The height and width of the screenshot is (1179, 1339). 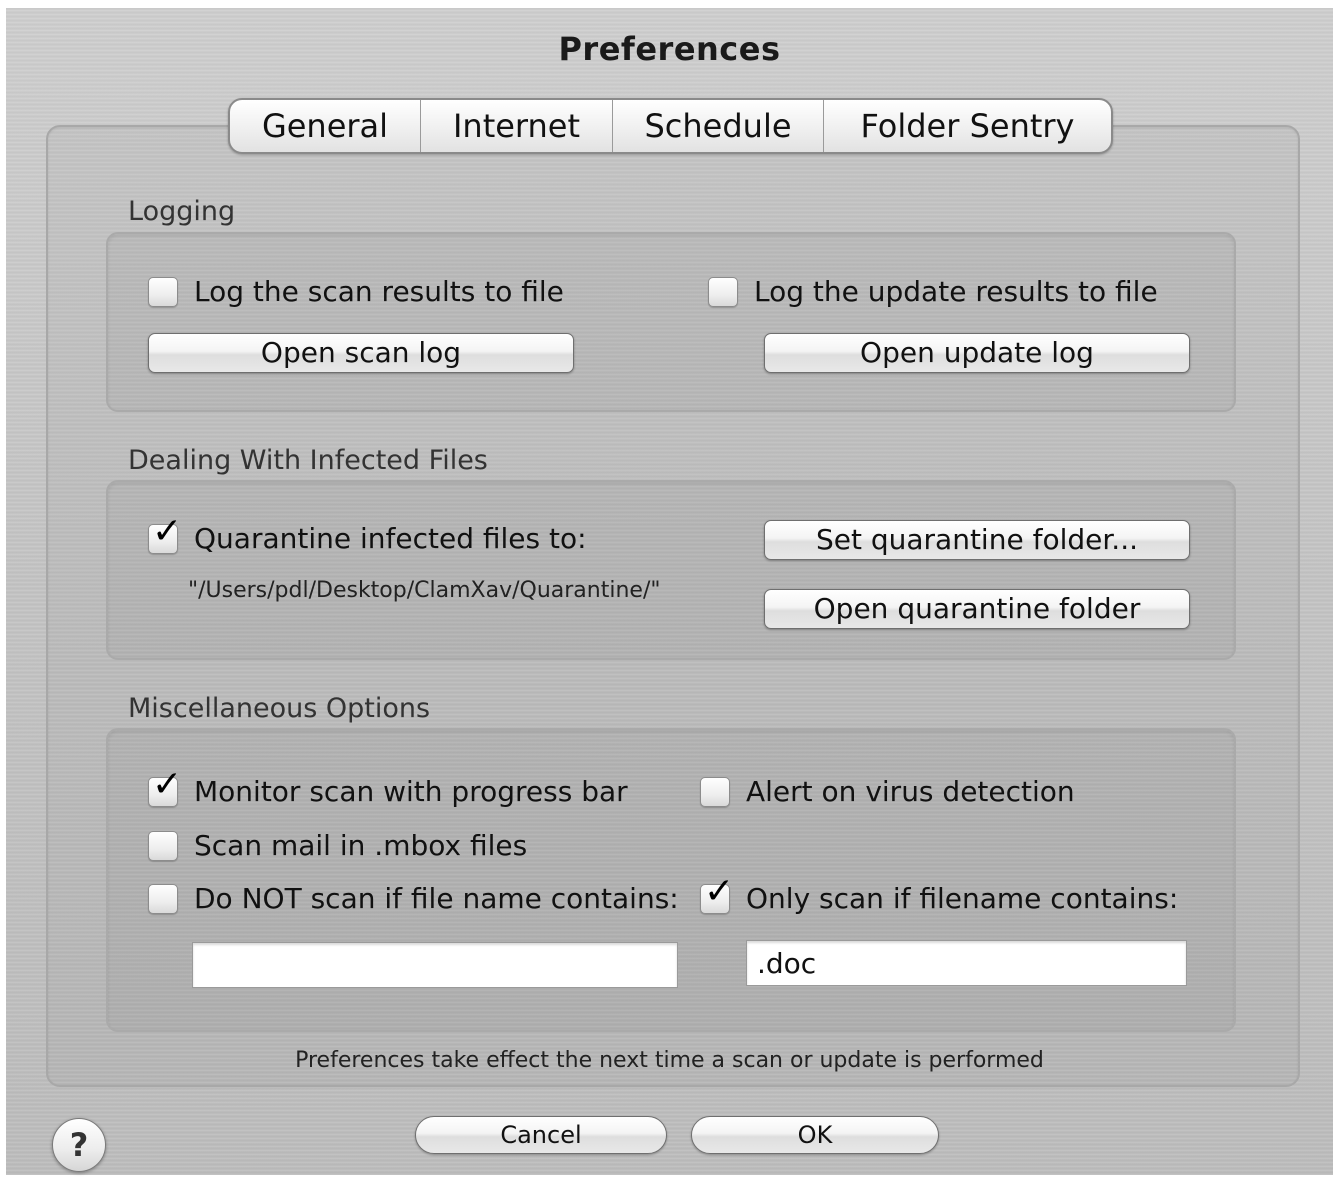 What do you see at coordinates (541, 1135) in the screenshot?
I see `cancel-button: Cancel` at bounding box center [541, 1135].